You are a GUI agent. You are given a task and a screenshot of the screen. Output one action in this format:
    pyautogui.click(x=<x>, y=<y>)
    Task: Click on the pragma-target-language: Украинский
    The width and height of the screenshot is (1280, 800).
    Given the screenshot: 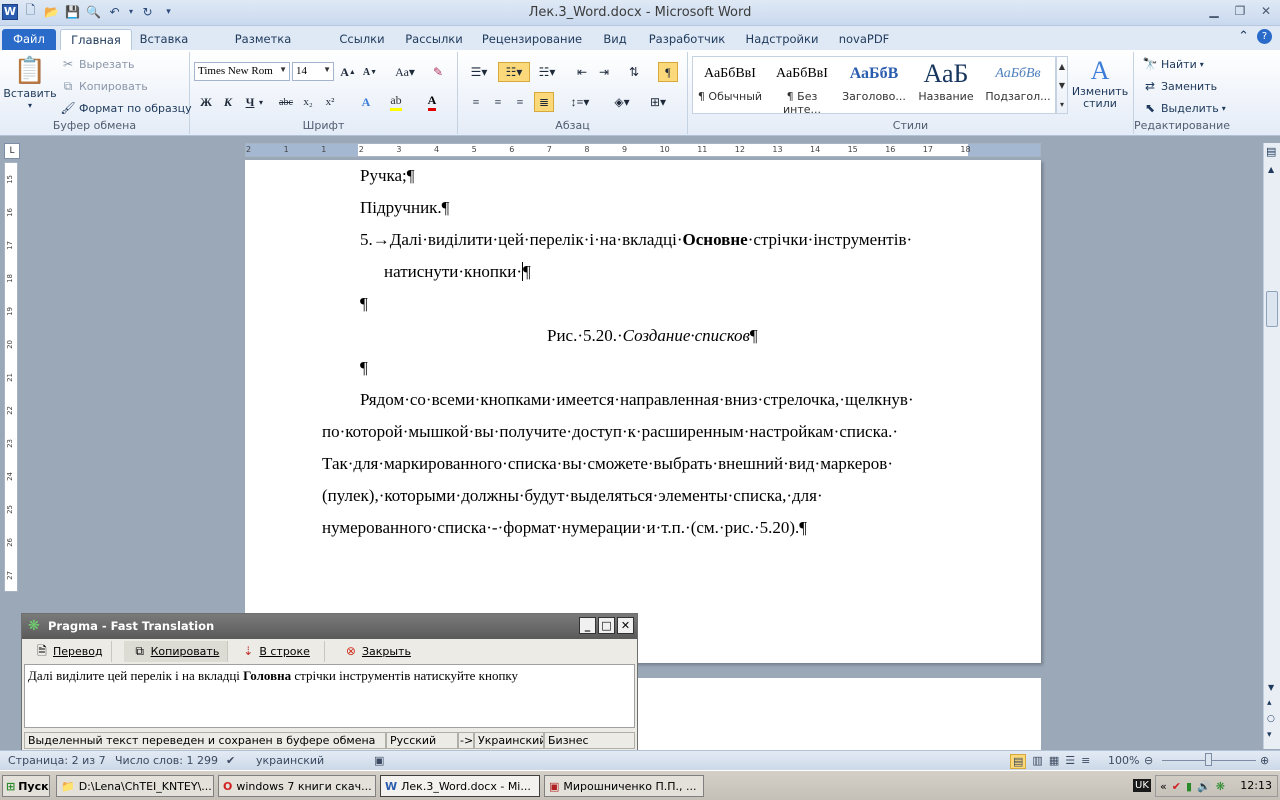 What is the action you would take?
    pyautogui.click(x=509, y=740)
    